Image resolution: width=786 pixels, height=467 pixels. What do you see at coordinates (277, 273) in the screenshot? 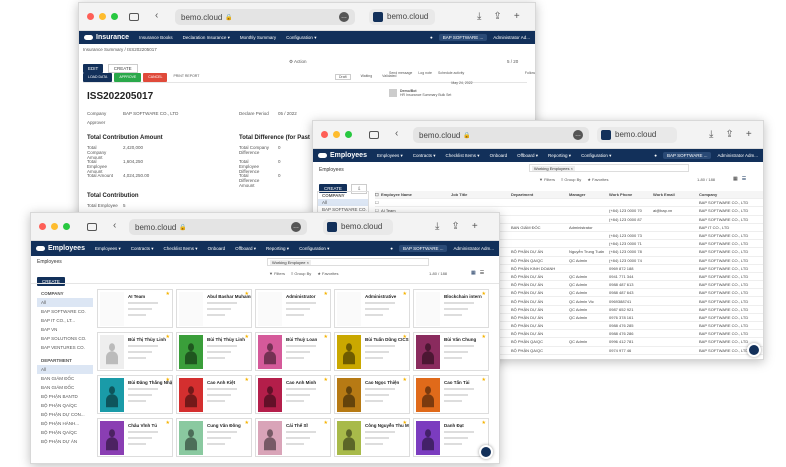
I see `filters-button: ▼ Filters` at bounding box center [277, 273].